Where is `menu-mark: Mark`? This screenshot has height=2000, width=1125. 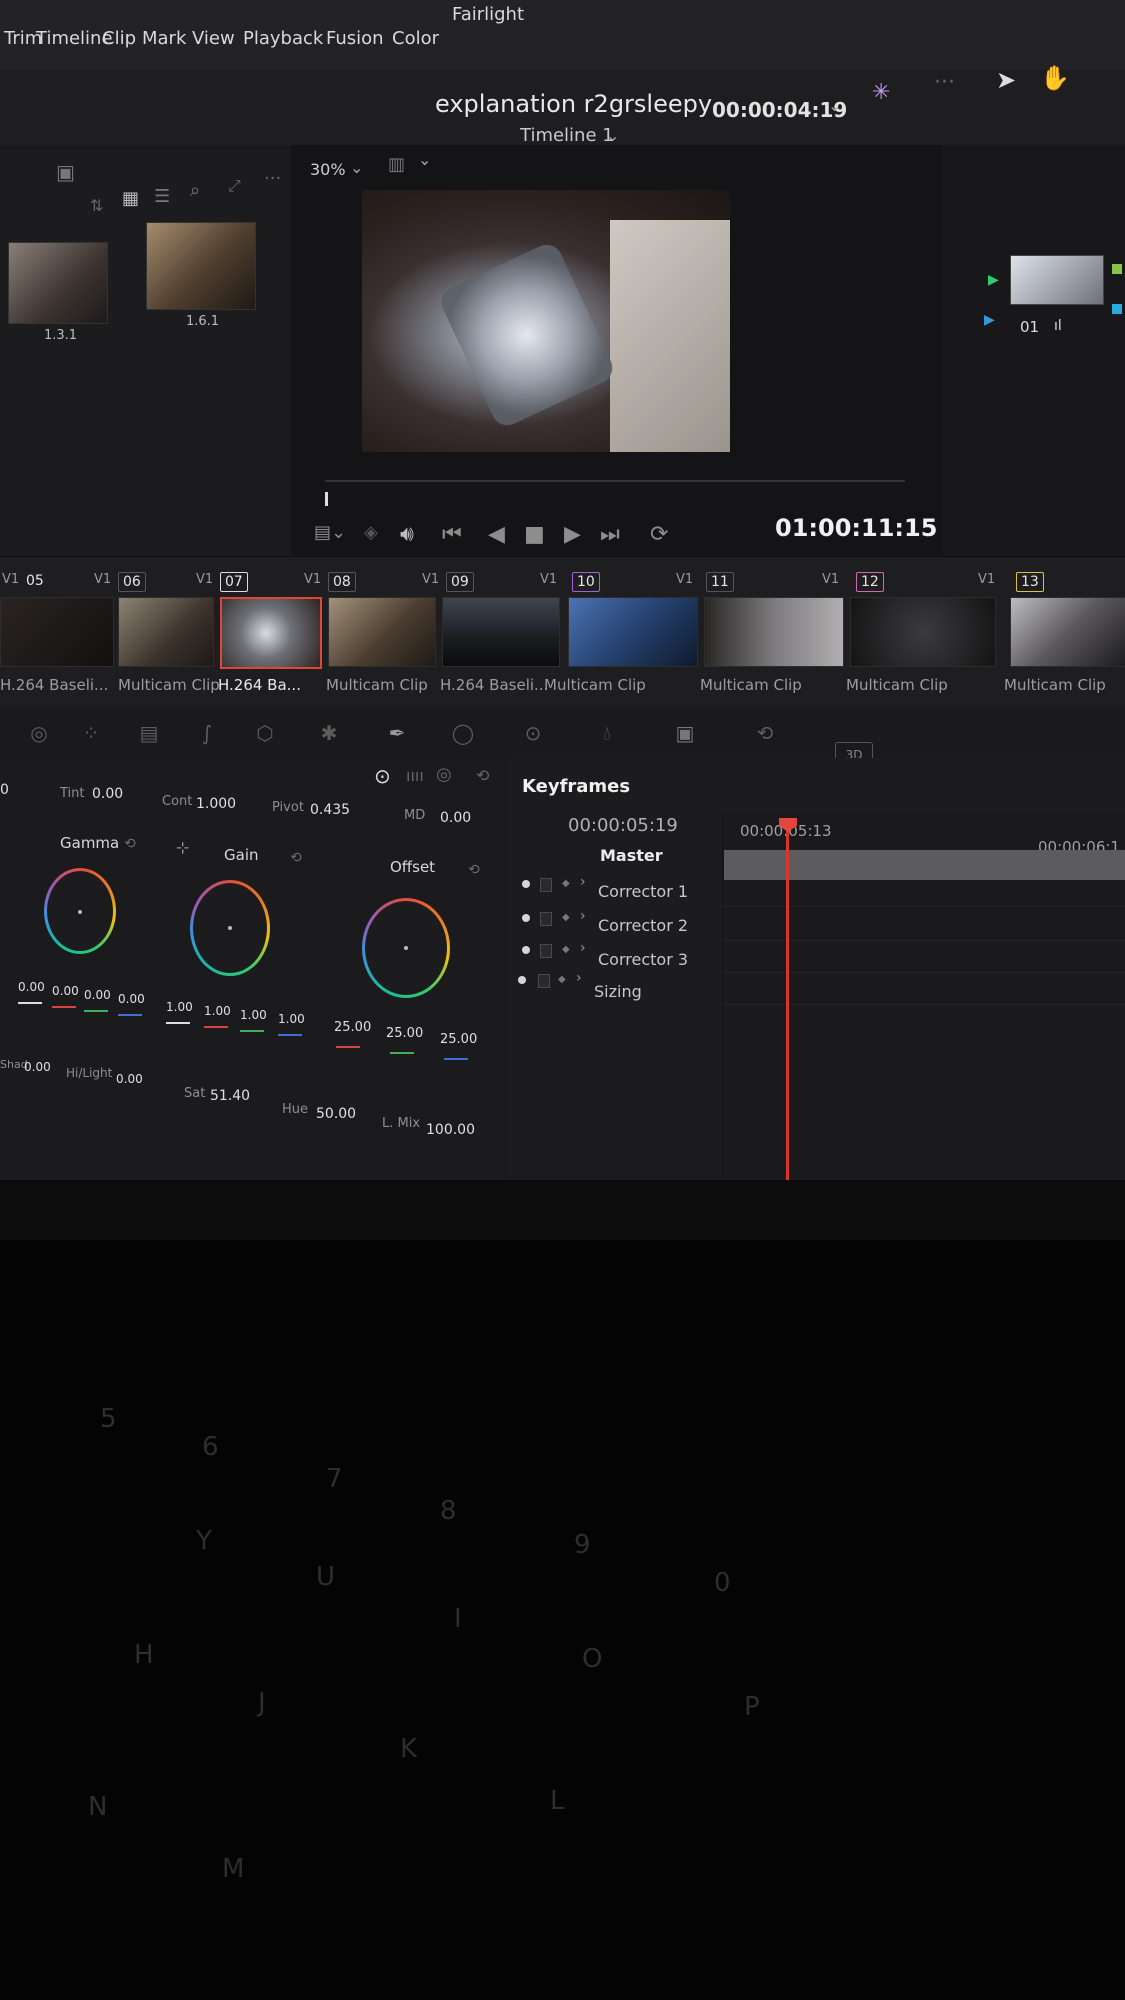
menu-mark: Mark is located at coordinates (164, 38).